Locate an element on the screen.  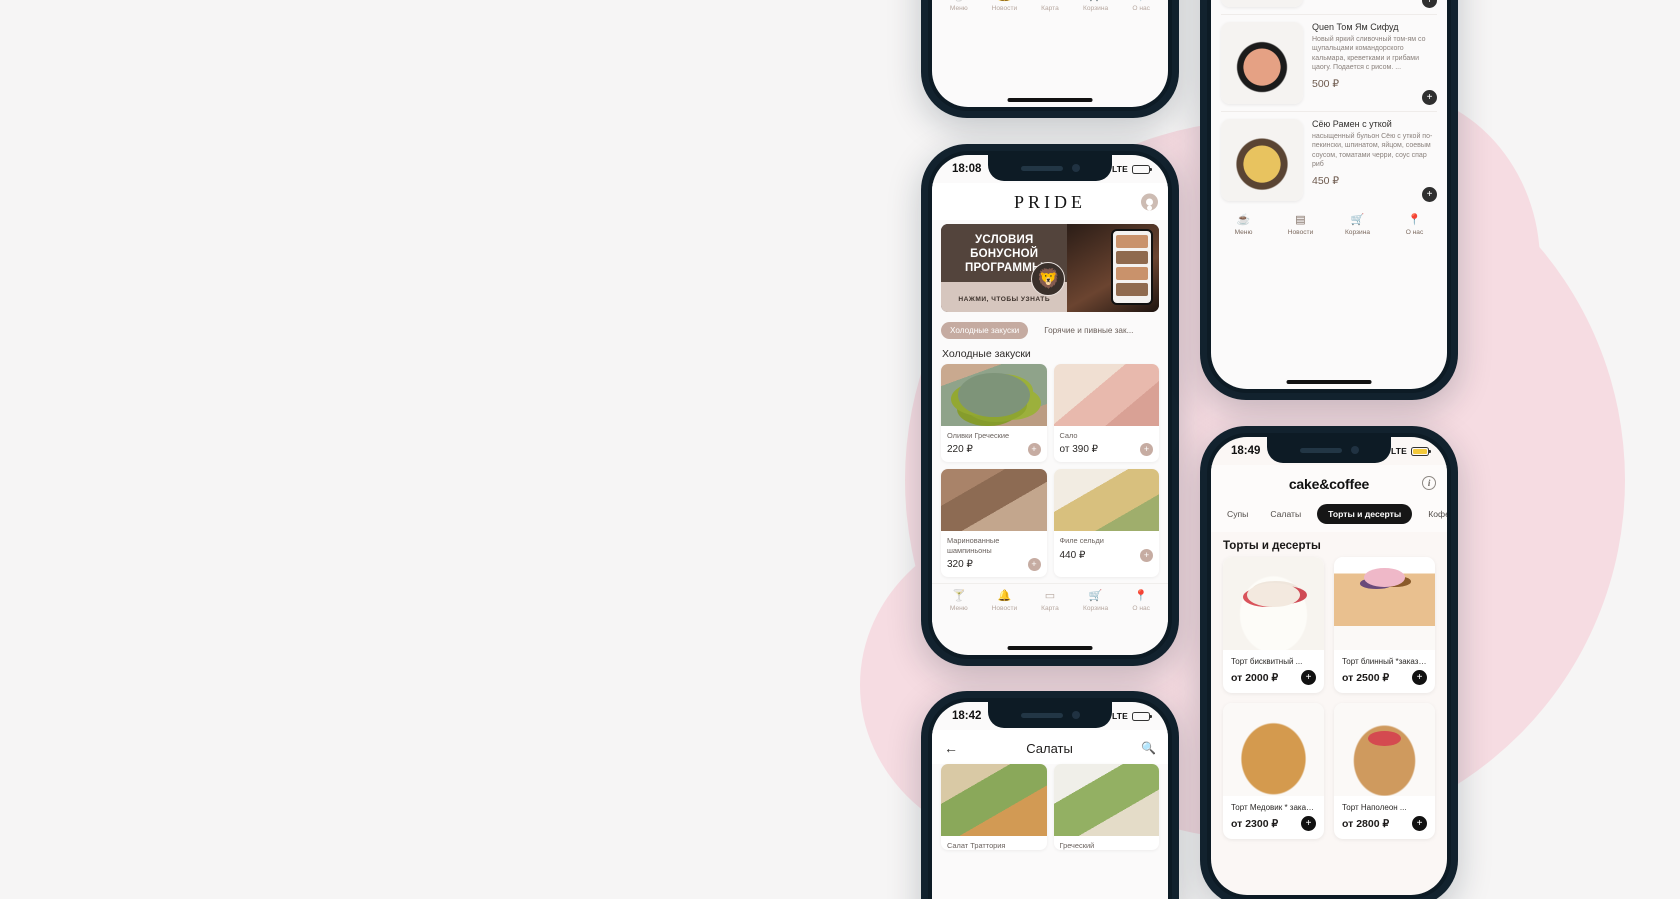
menu-card: Оливки Греческие 220 ₽ + is located at coordinates (994, 413).